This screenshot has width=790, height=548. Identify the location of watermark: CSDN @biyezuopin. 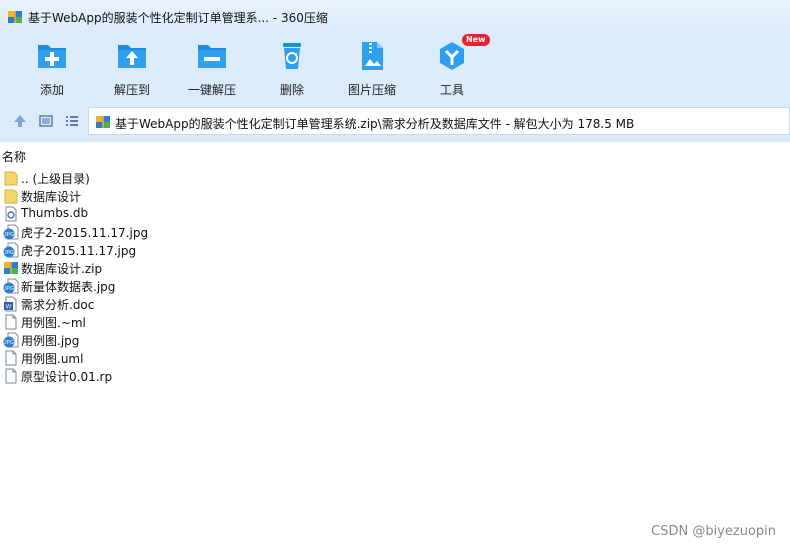
(713, 531).